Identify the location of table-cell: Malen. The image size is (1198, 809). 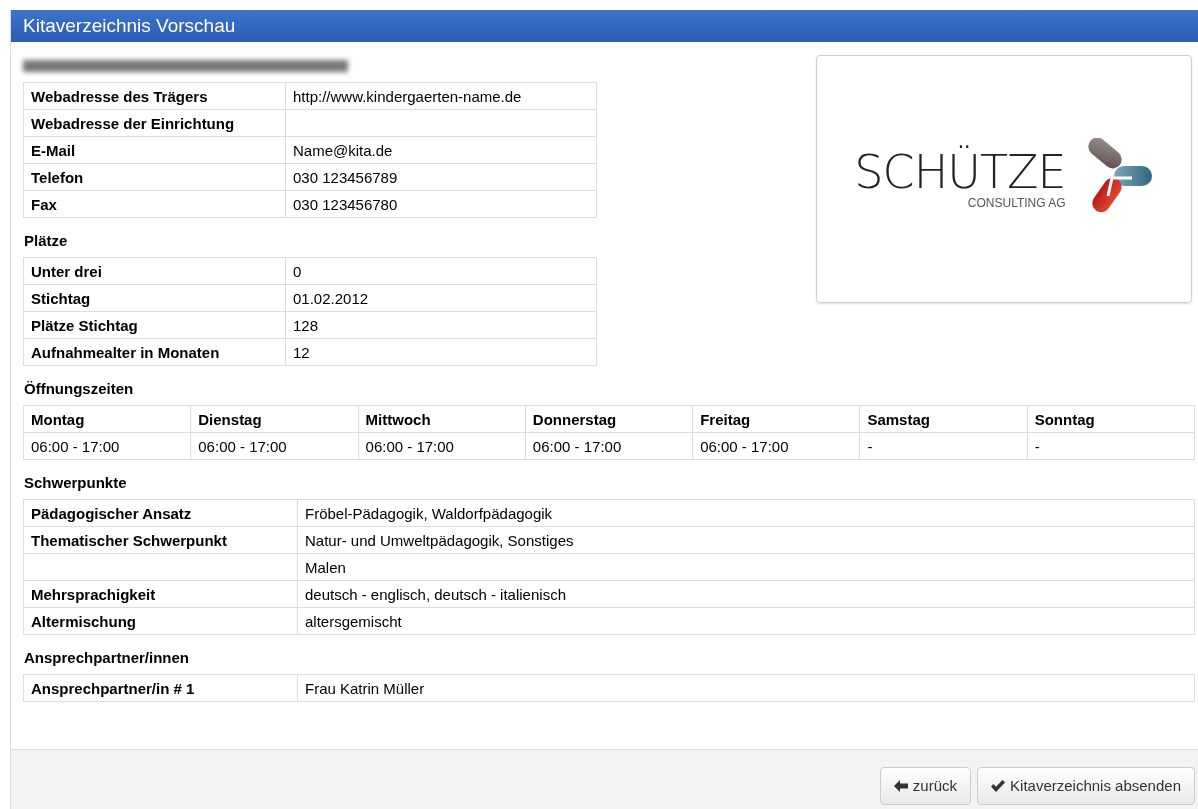
(746, 567).